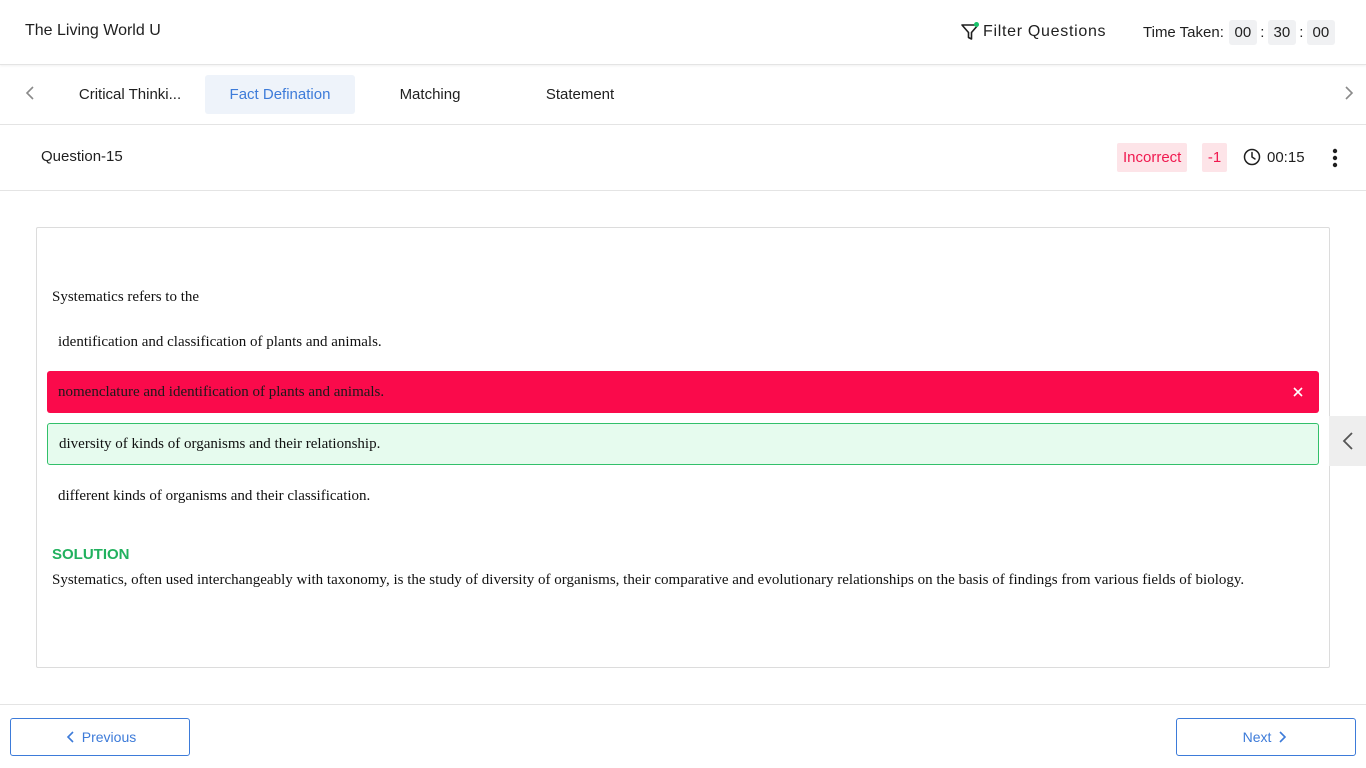 Image resolution: width=1366 pixels, height=768 pixels. I want to click on question-text: Systematics refers to the, so click(126, 297).